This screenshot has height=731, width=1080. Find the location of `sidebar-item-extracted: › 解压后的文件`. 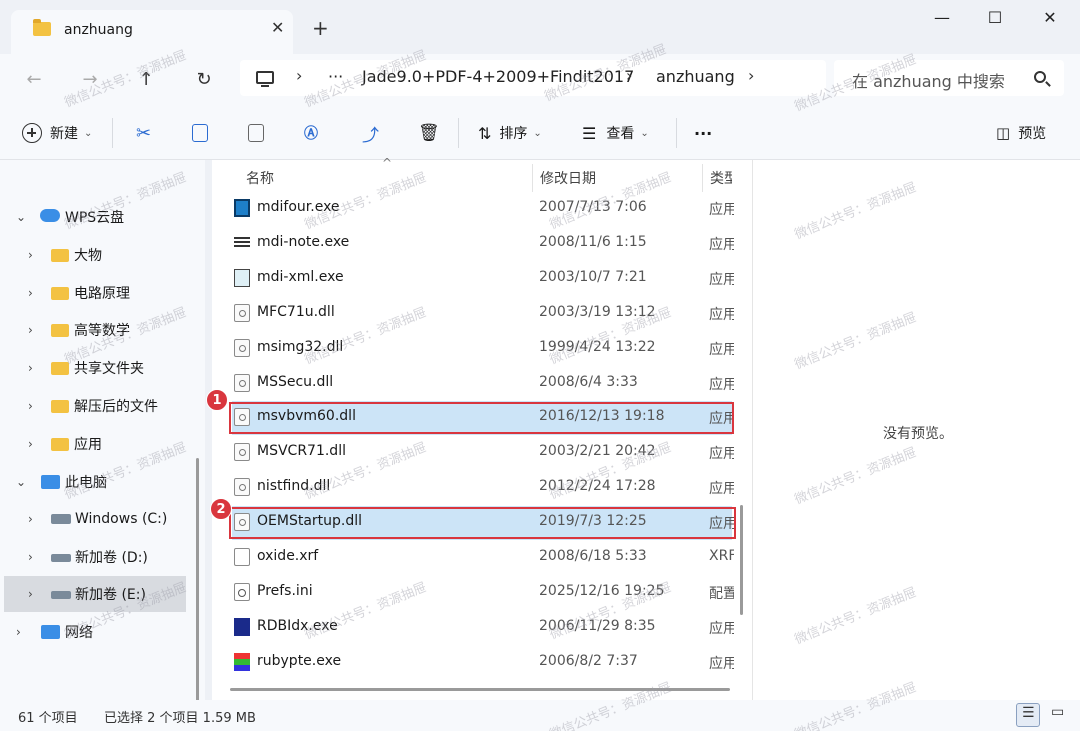

sidebar-item-extracted: › 解压后的文件 is located at coordinates (94, 406).